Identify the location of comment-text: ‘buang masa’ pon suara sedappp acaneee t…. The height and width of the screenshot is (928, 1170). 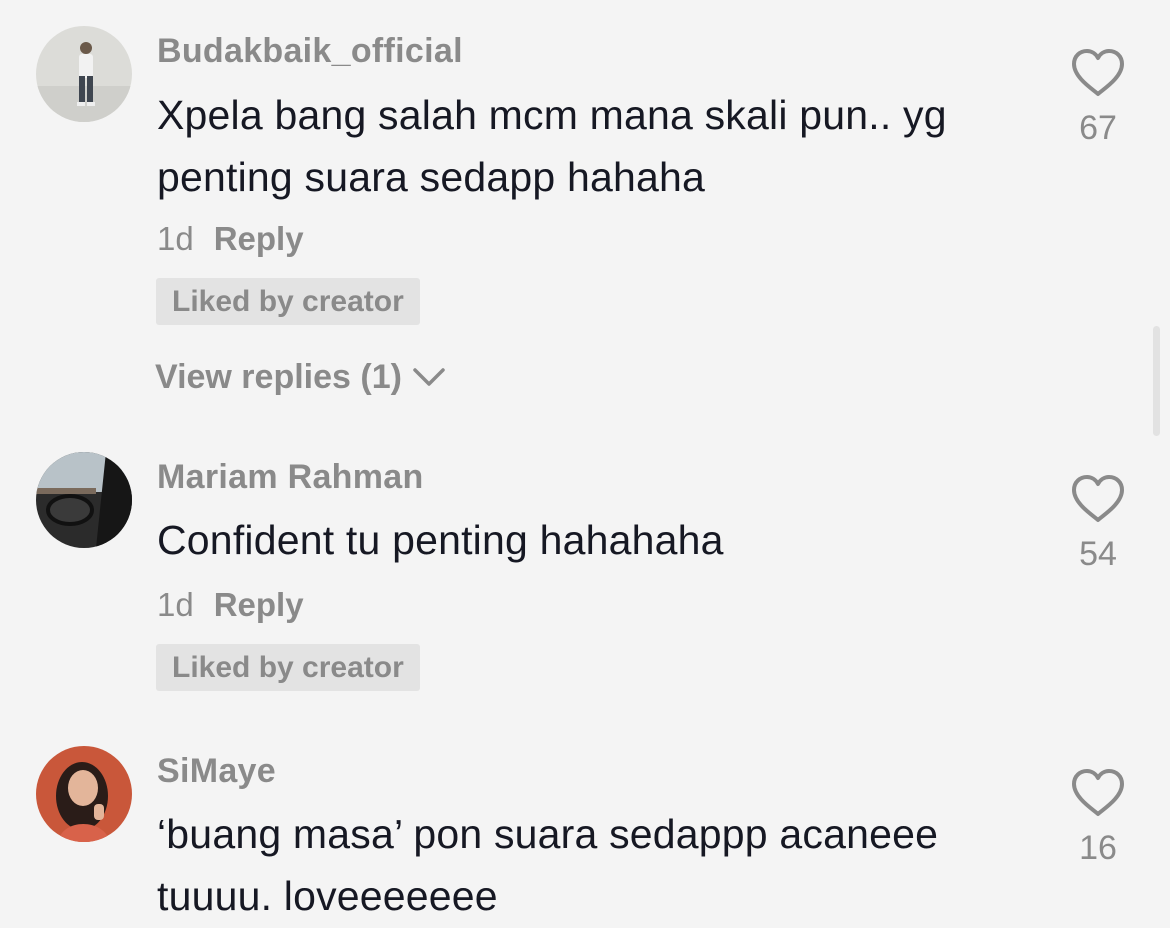
(548, 865).